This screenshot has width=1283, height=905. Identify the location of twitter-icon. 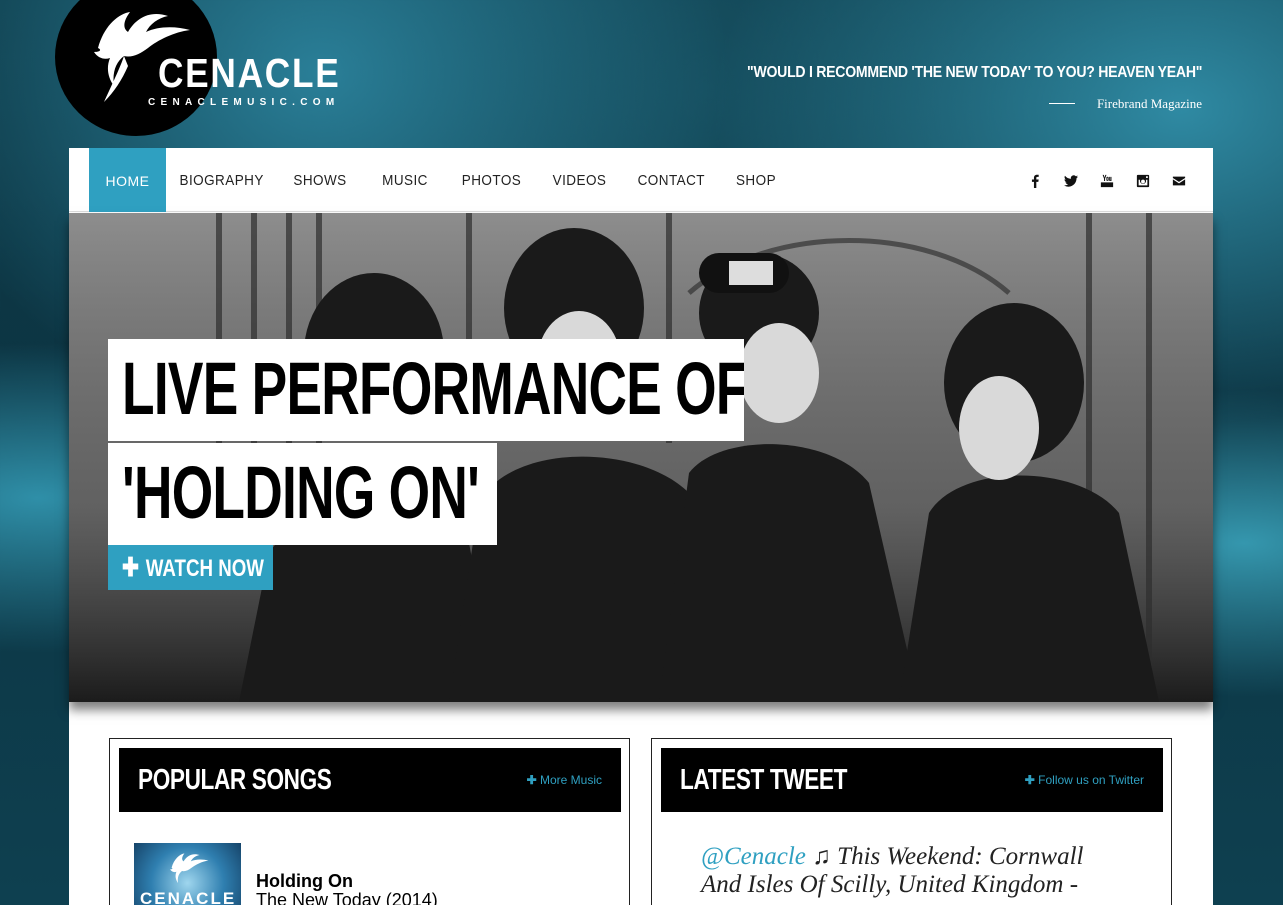
(1071, 181).